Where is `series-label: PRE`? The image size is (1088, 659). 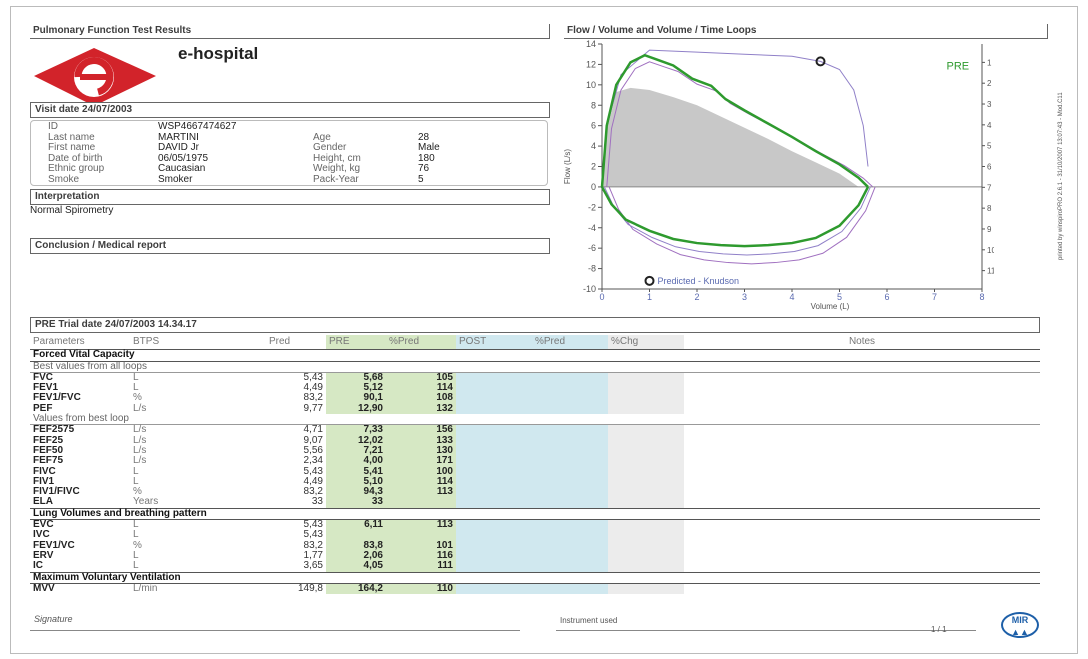
series-label: PRE is located at coordinates (958, 66).